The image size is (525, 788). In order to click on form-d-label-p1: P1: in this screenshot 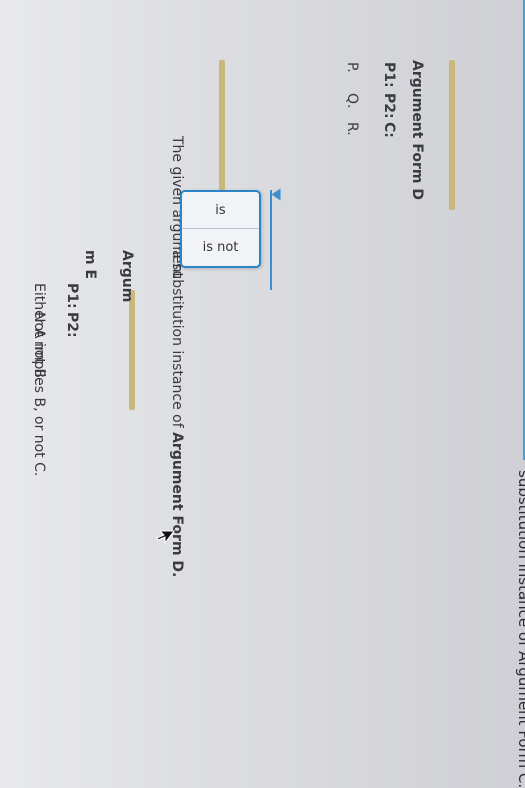, I will do `click(389, 75)`.